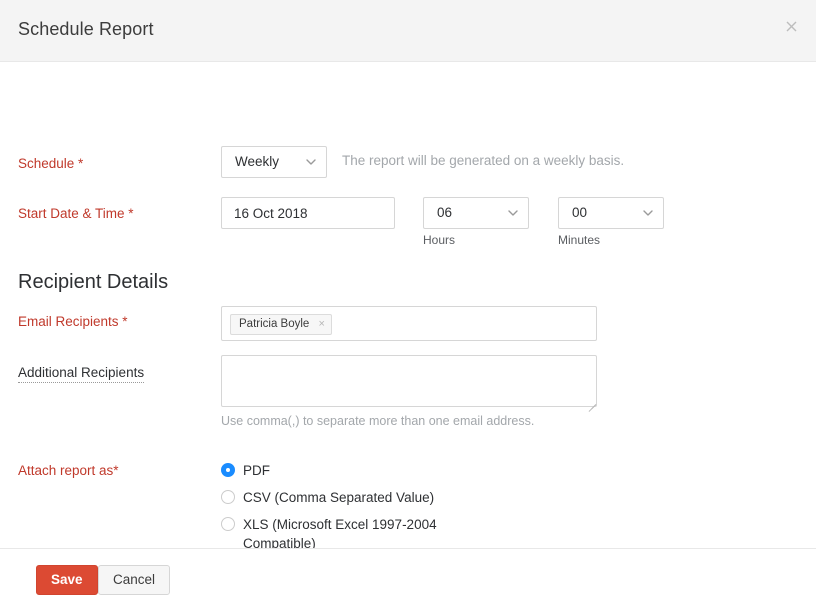 The height and width of the screenshot is (611, 816). I want to click on start-minutes-value: 00, so click(580, 212).